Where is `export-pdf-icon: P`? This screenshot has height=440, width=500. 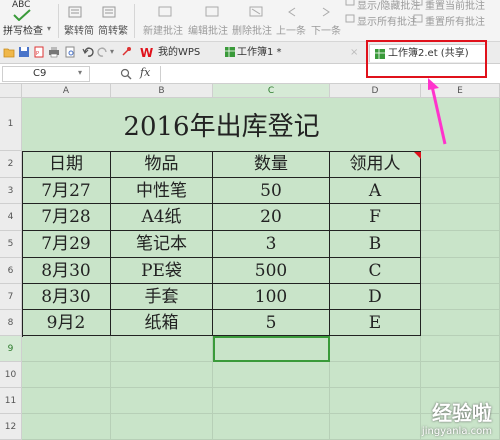 export-pdf-icon: P is located at coordinates (39, 52).